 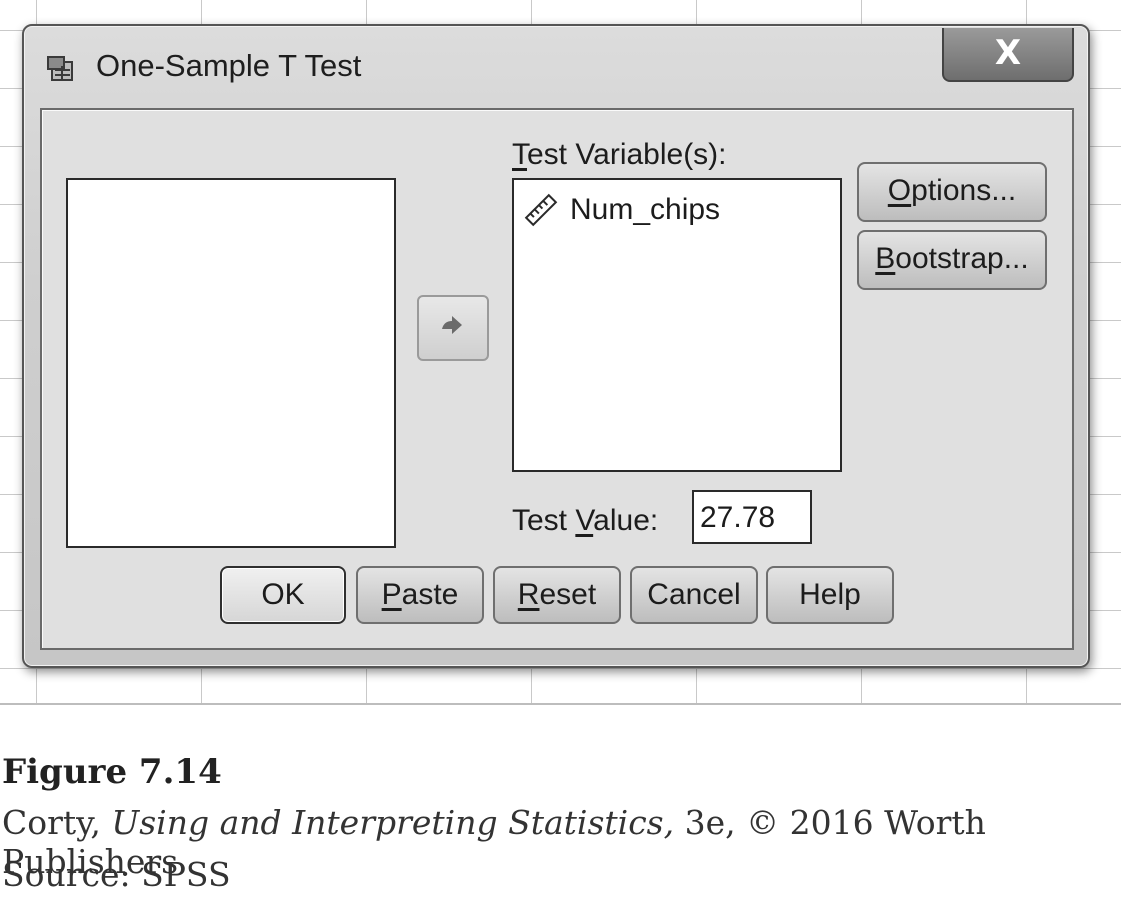 I want to click on source-variable-list, so click(x=231, y=363).